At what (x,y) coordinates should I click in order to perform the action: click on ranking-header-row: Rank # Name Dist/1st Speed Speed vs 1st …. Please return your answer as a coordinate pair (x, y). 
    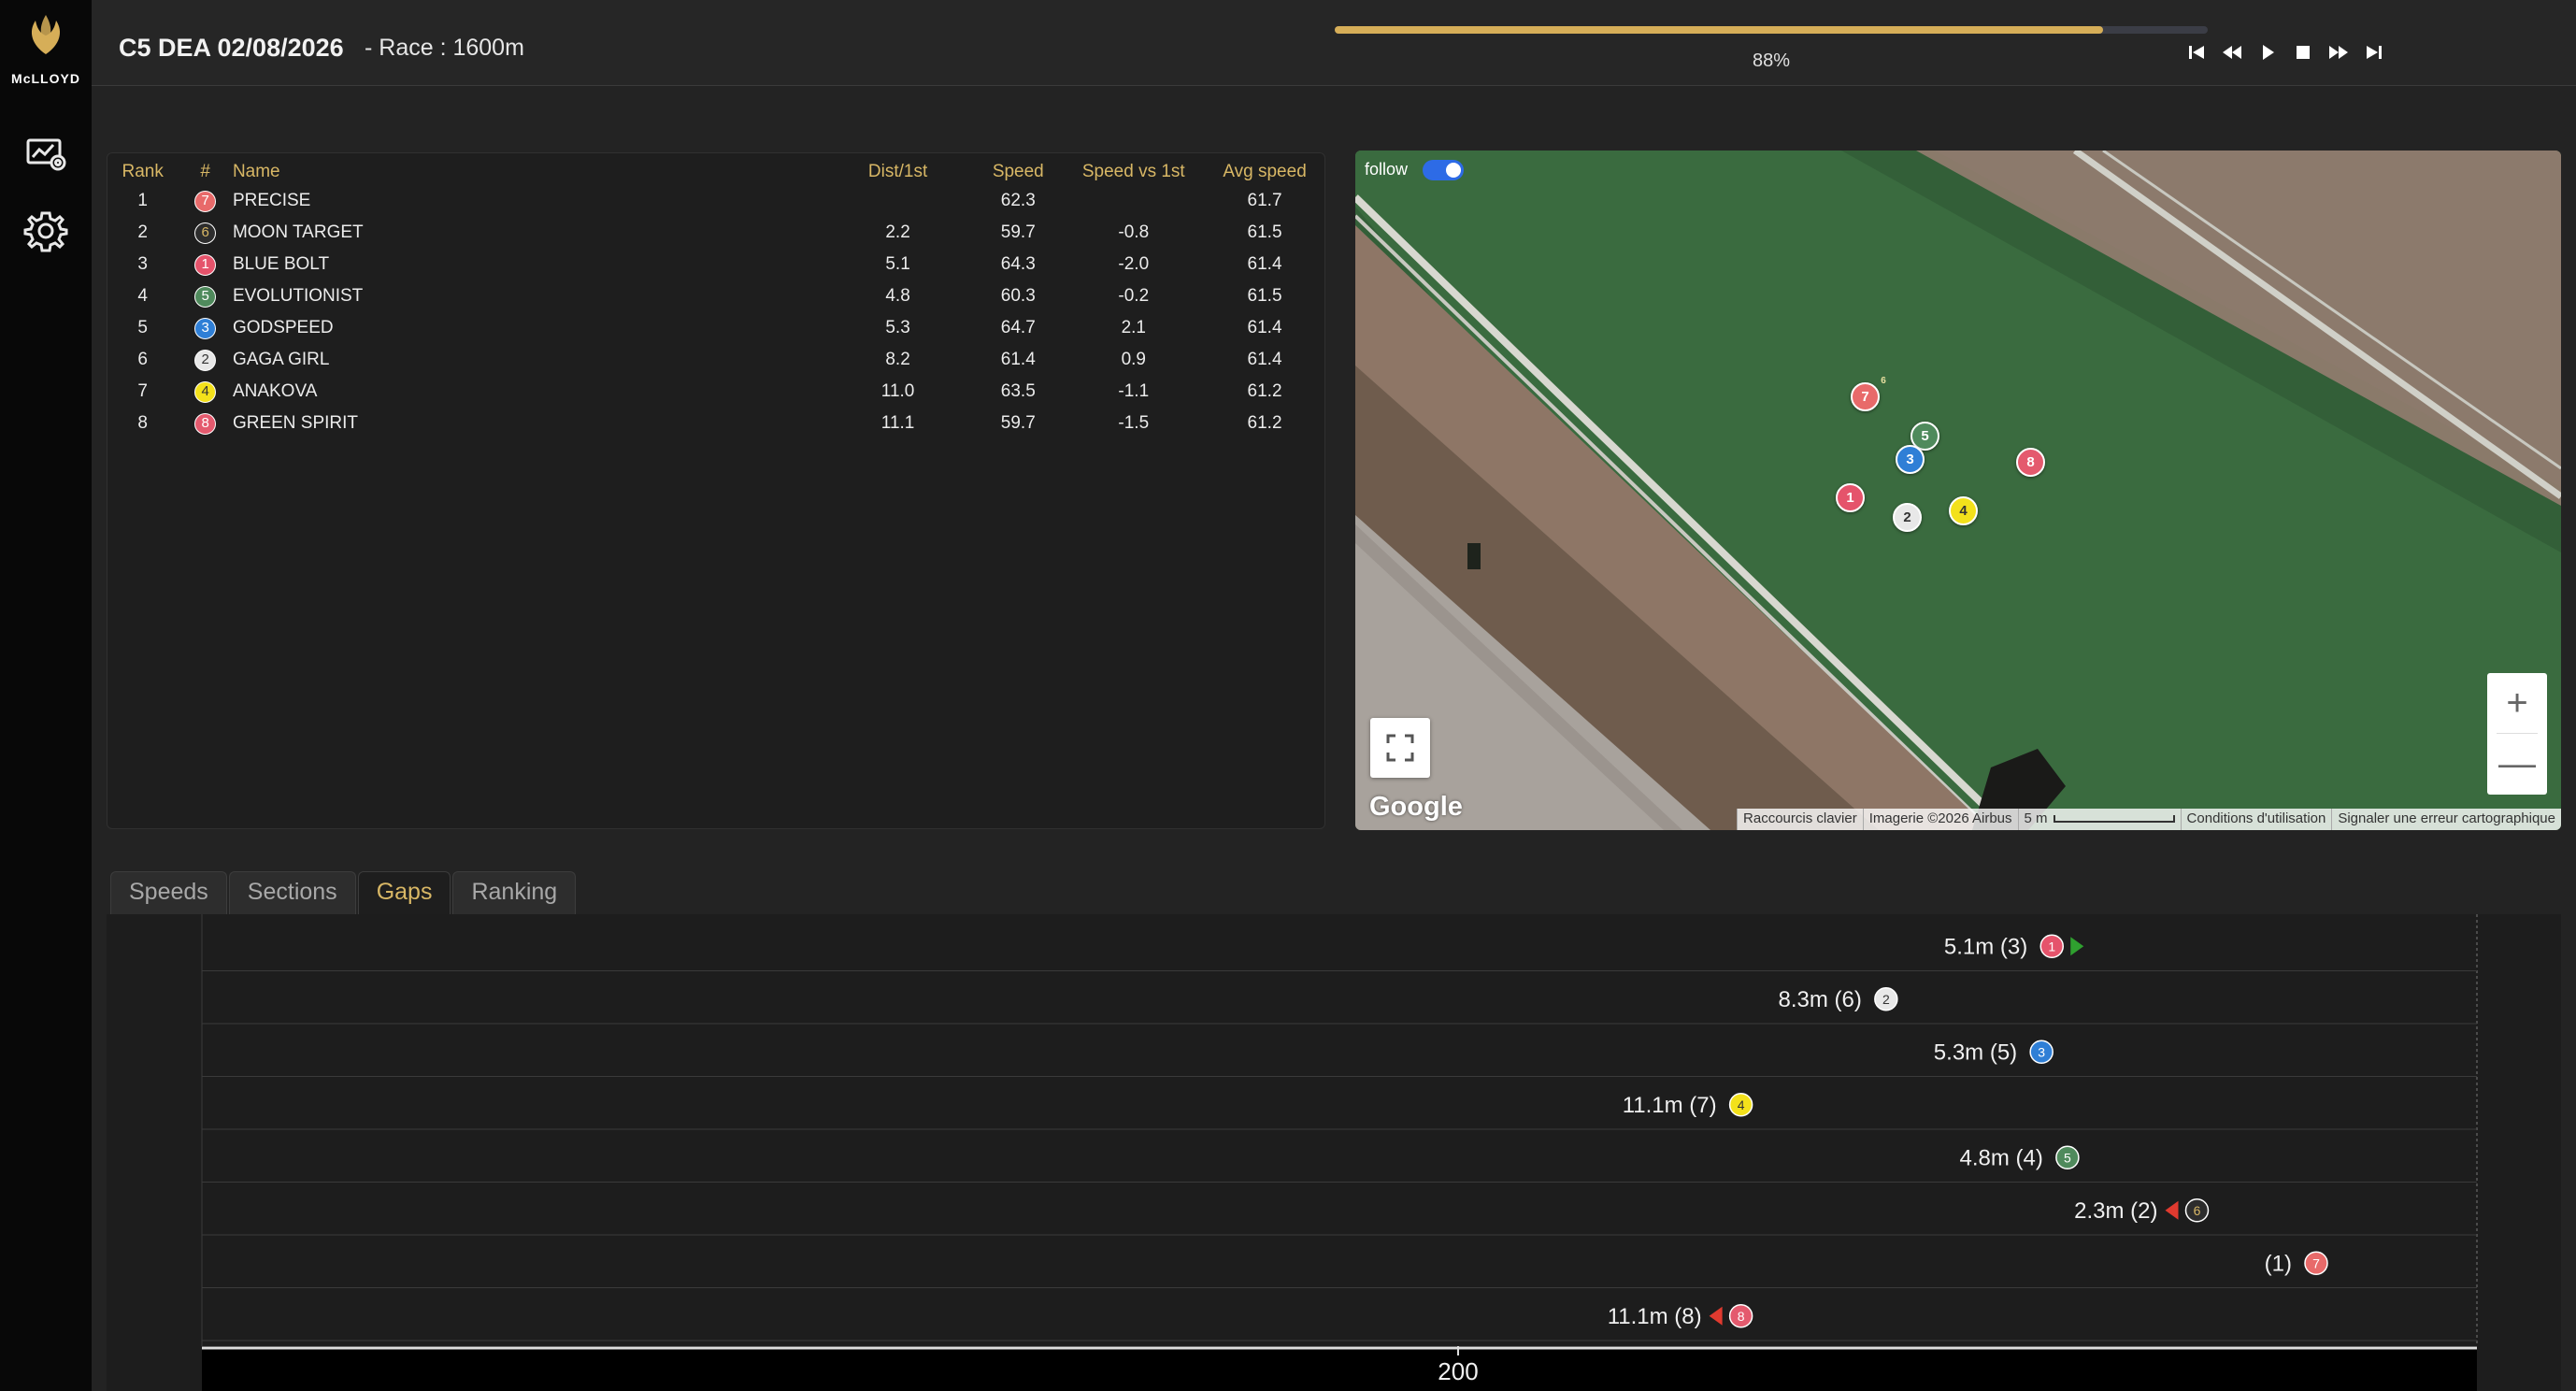
    Looking at the image, I should click on (716, 172).